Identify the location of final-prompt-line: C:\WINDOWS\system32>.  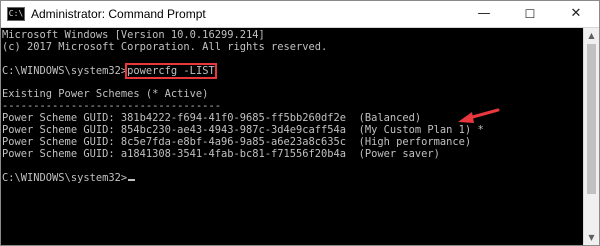
(293, 178).